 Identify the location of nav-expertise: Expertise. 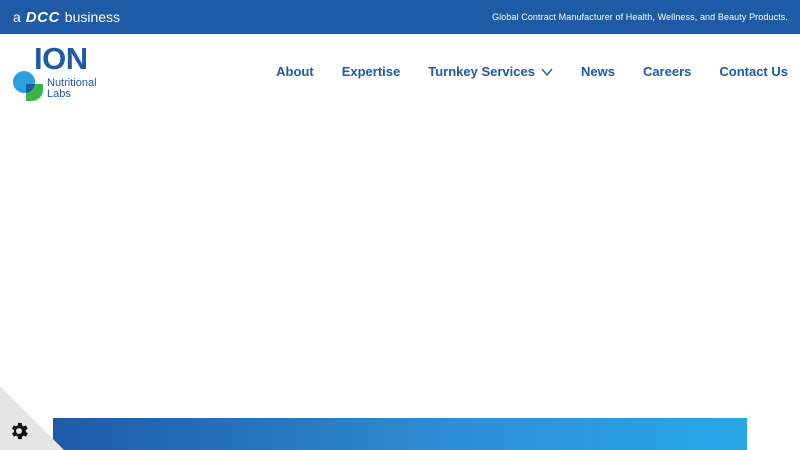
(371, 71).